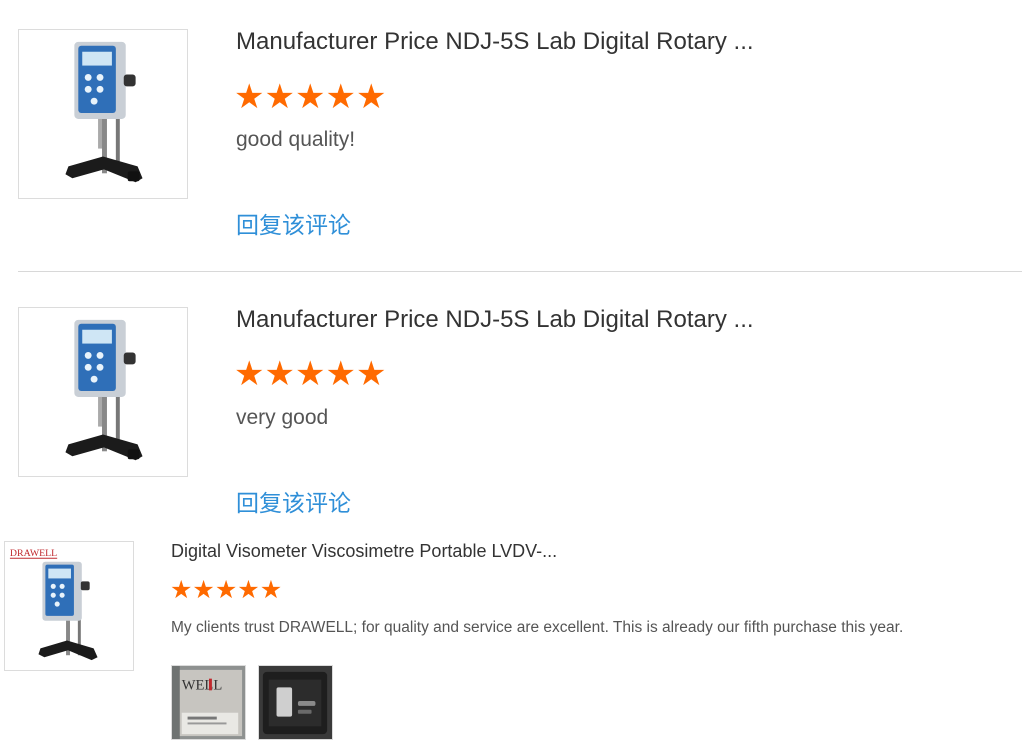  Describe the element at coordinates (33, 553) in the screenshot. I see `brand-logo: DRAWELL` at that location.